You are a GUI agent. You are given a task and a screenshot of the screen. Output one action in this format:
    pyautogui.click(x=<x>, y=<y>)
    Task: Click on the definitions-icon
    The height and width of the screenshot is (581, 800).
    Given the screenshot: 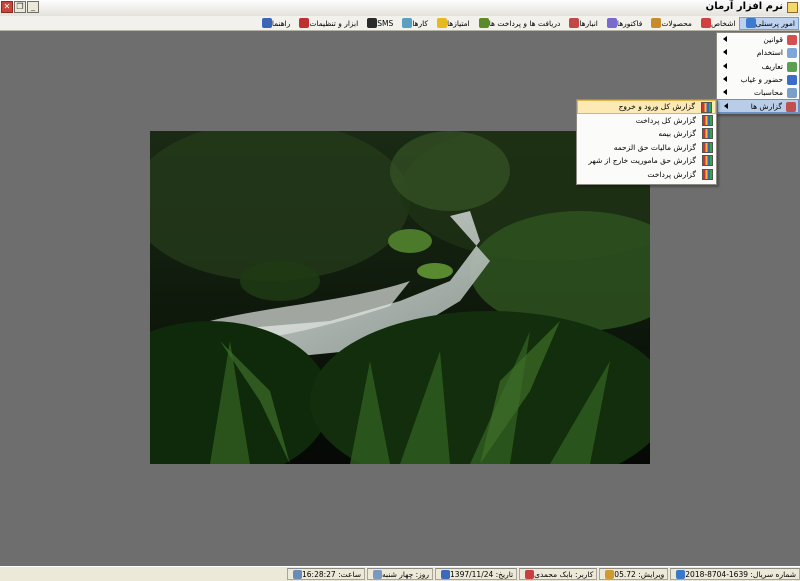 What is the action you would take?
    pyautogui.click(x=792, y=66)
    